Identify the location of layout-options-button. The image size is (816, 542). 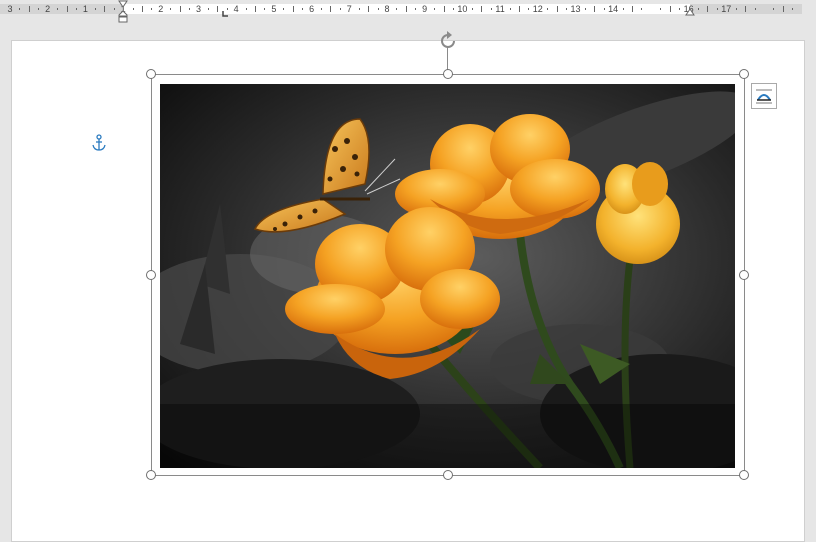
(764, 96).